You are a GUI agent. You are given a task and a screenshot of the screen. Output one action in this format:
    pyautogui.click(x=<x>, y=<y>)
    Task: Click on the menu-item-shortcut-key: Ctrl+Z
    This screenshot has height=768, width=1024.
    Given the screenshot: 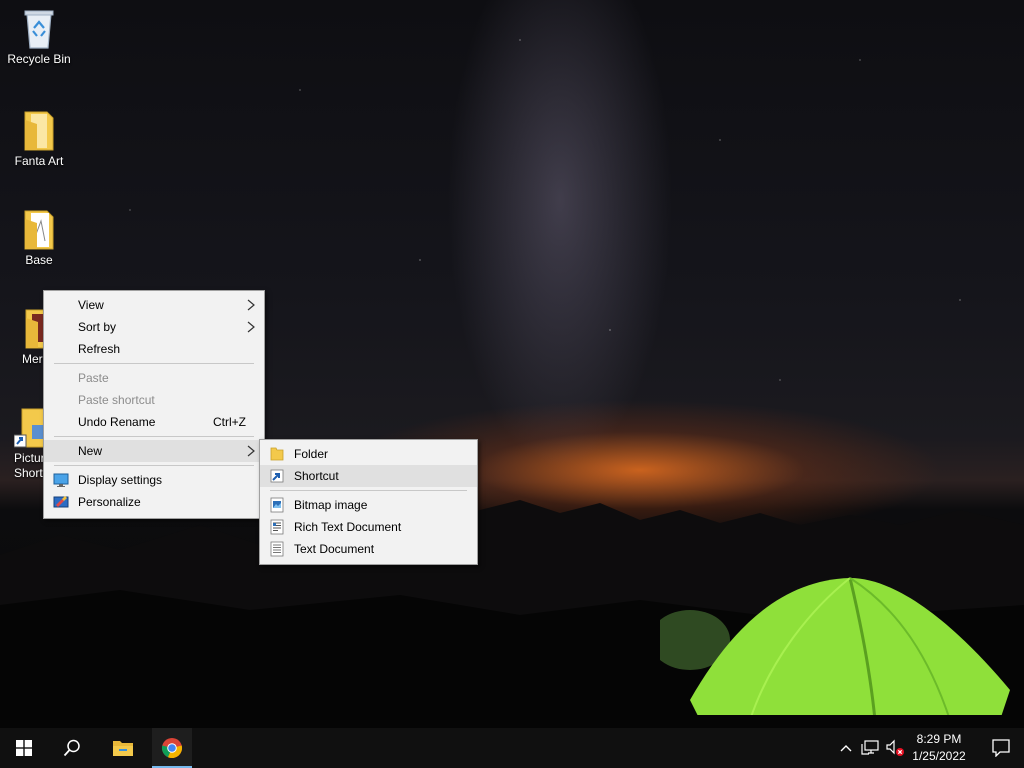 What is the action you would take?
    pyautogui.click(x=229, y=422)
    